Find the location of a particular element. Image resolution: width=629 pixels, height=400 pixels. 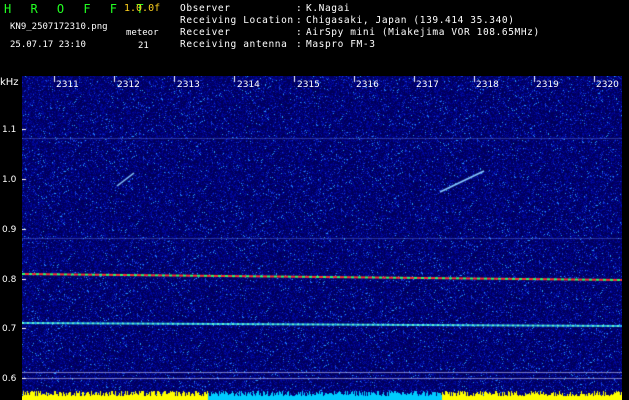

version-label: 1.0.0f is located at coordinates (142, 8).